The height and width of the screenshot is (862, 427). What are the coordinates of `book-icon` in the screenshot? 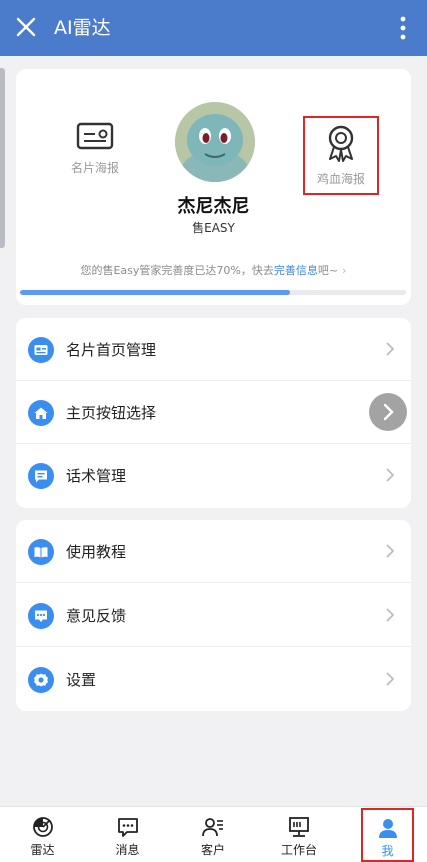 It's located at (41, 552).